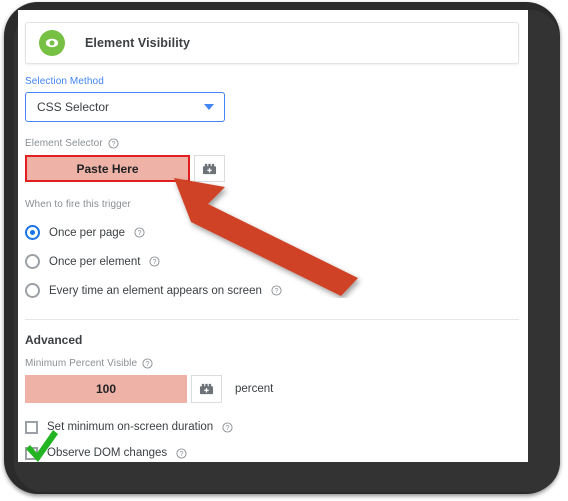 This screenshot has height=501, width=568. I want to click on section-divider, so click(272, 319).